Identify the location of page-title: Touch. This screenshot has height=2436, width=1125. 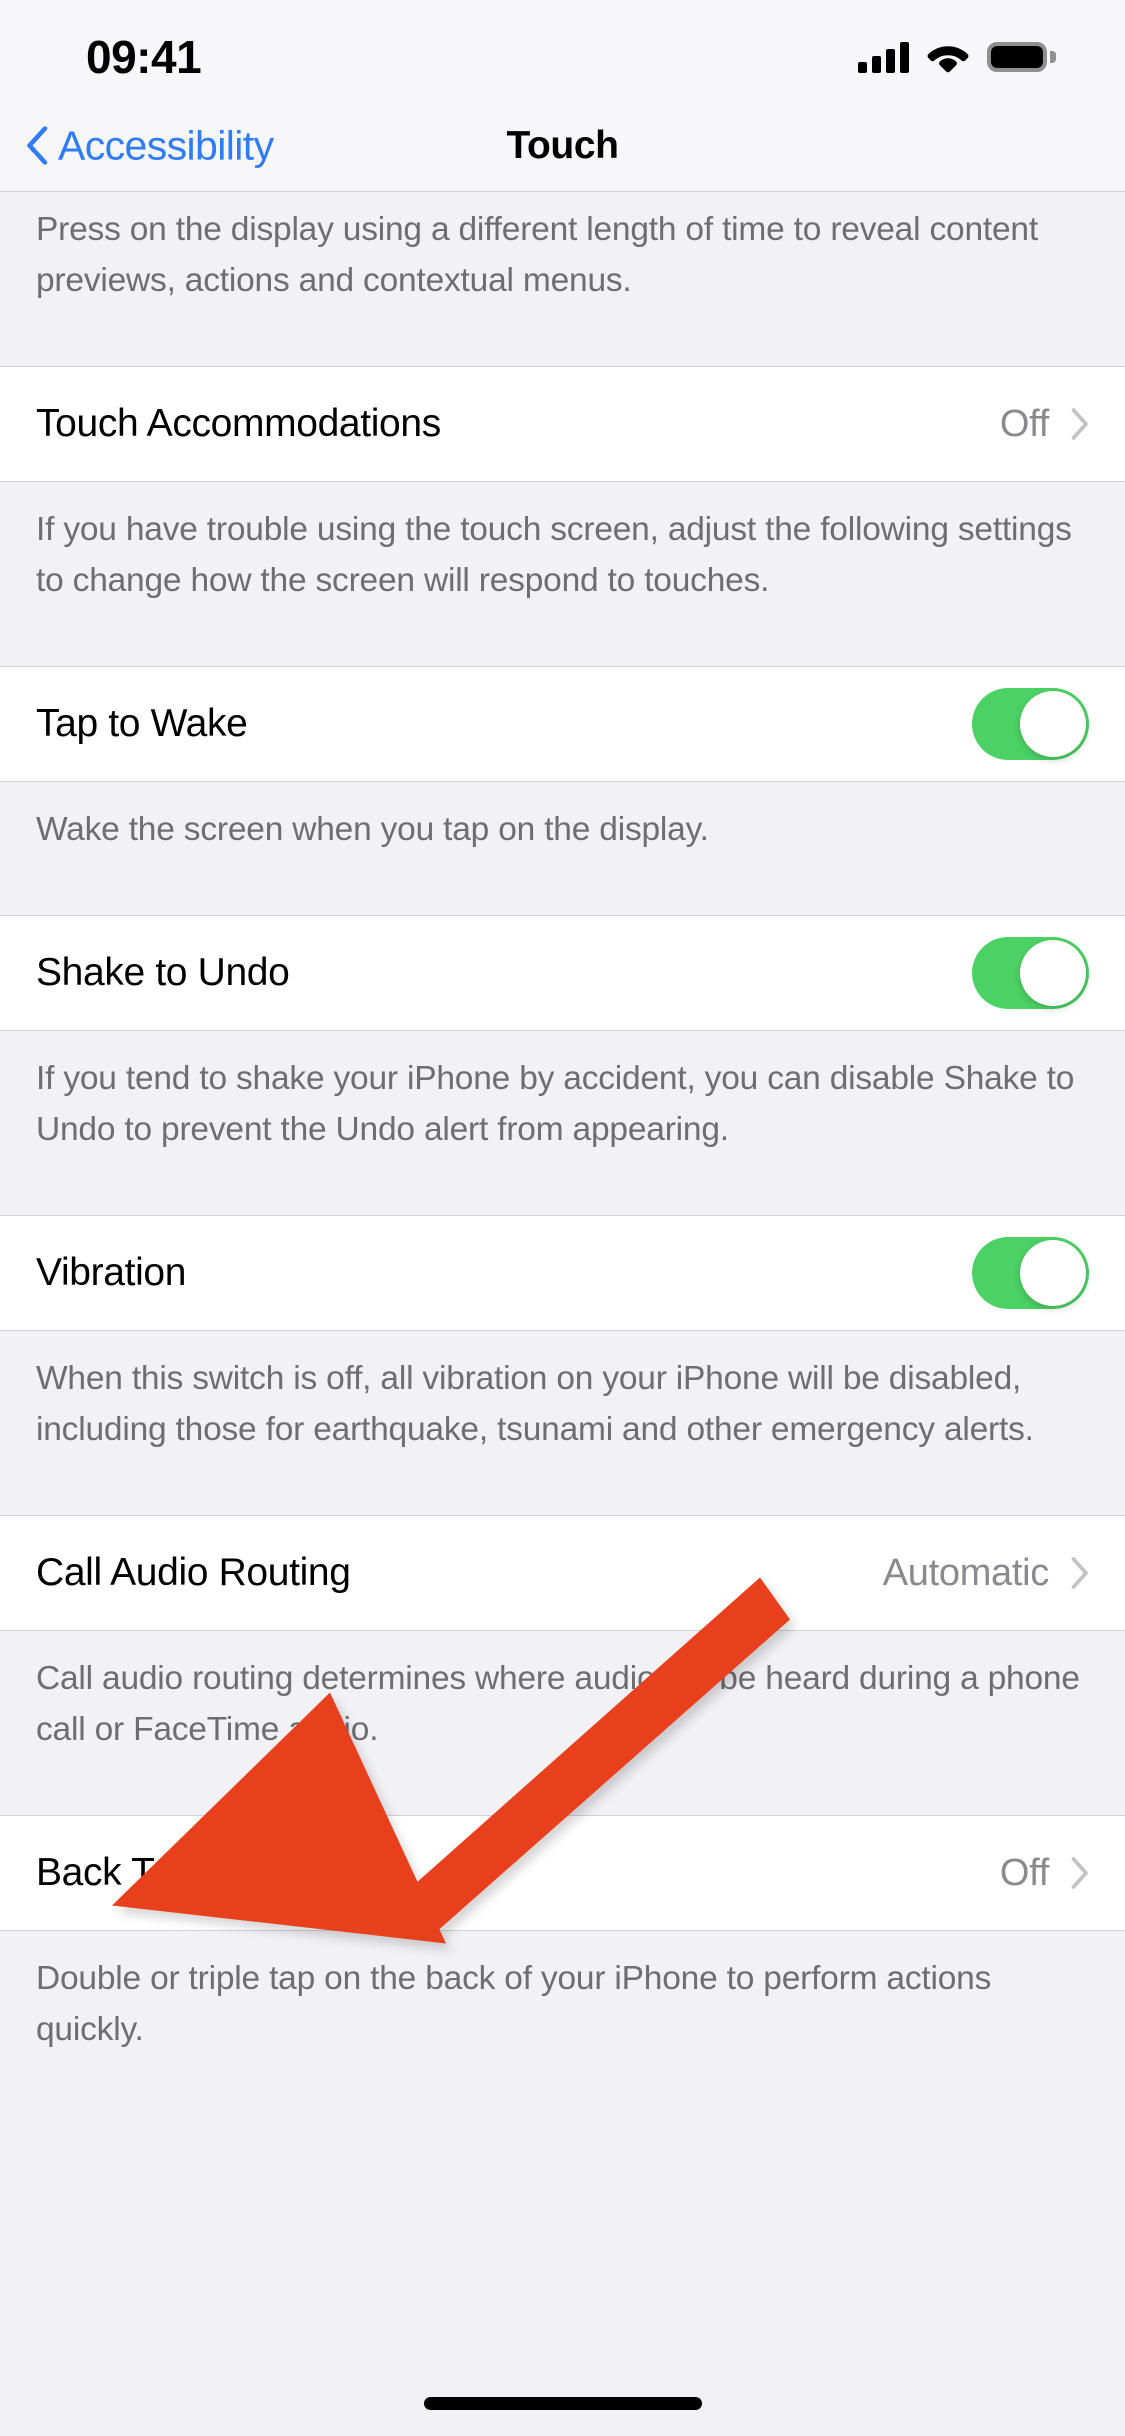
(562, 145).